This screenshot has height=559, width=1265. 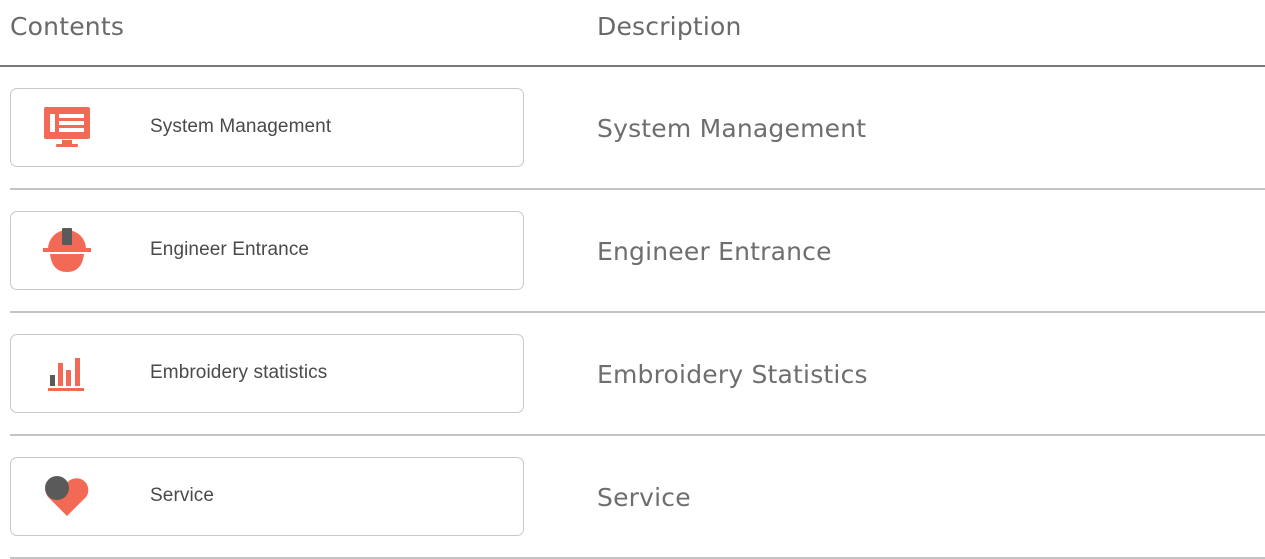 I want to click on engineer-entrance-button: Engineer Entrance, so click(x=267, y=250).